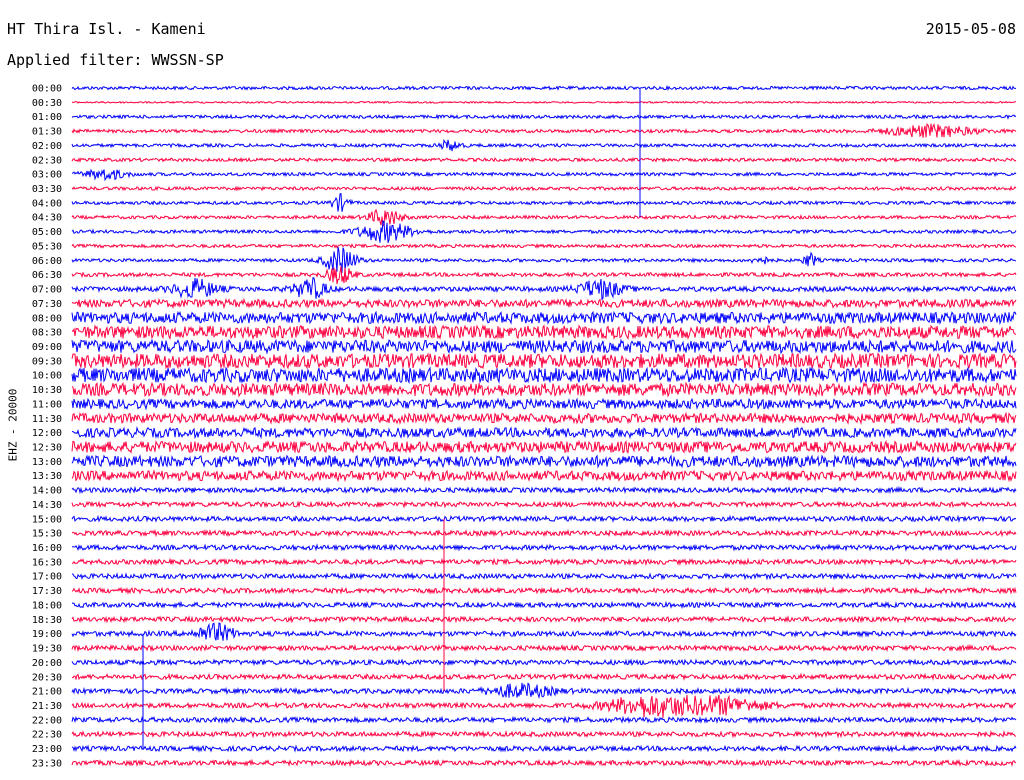 This screenshot has height=780, width=1024. Describe the element at coordinates (47, 404) in the screenshot. I see `time-tick-label: 11:00` at that location.